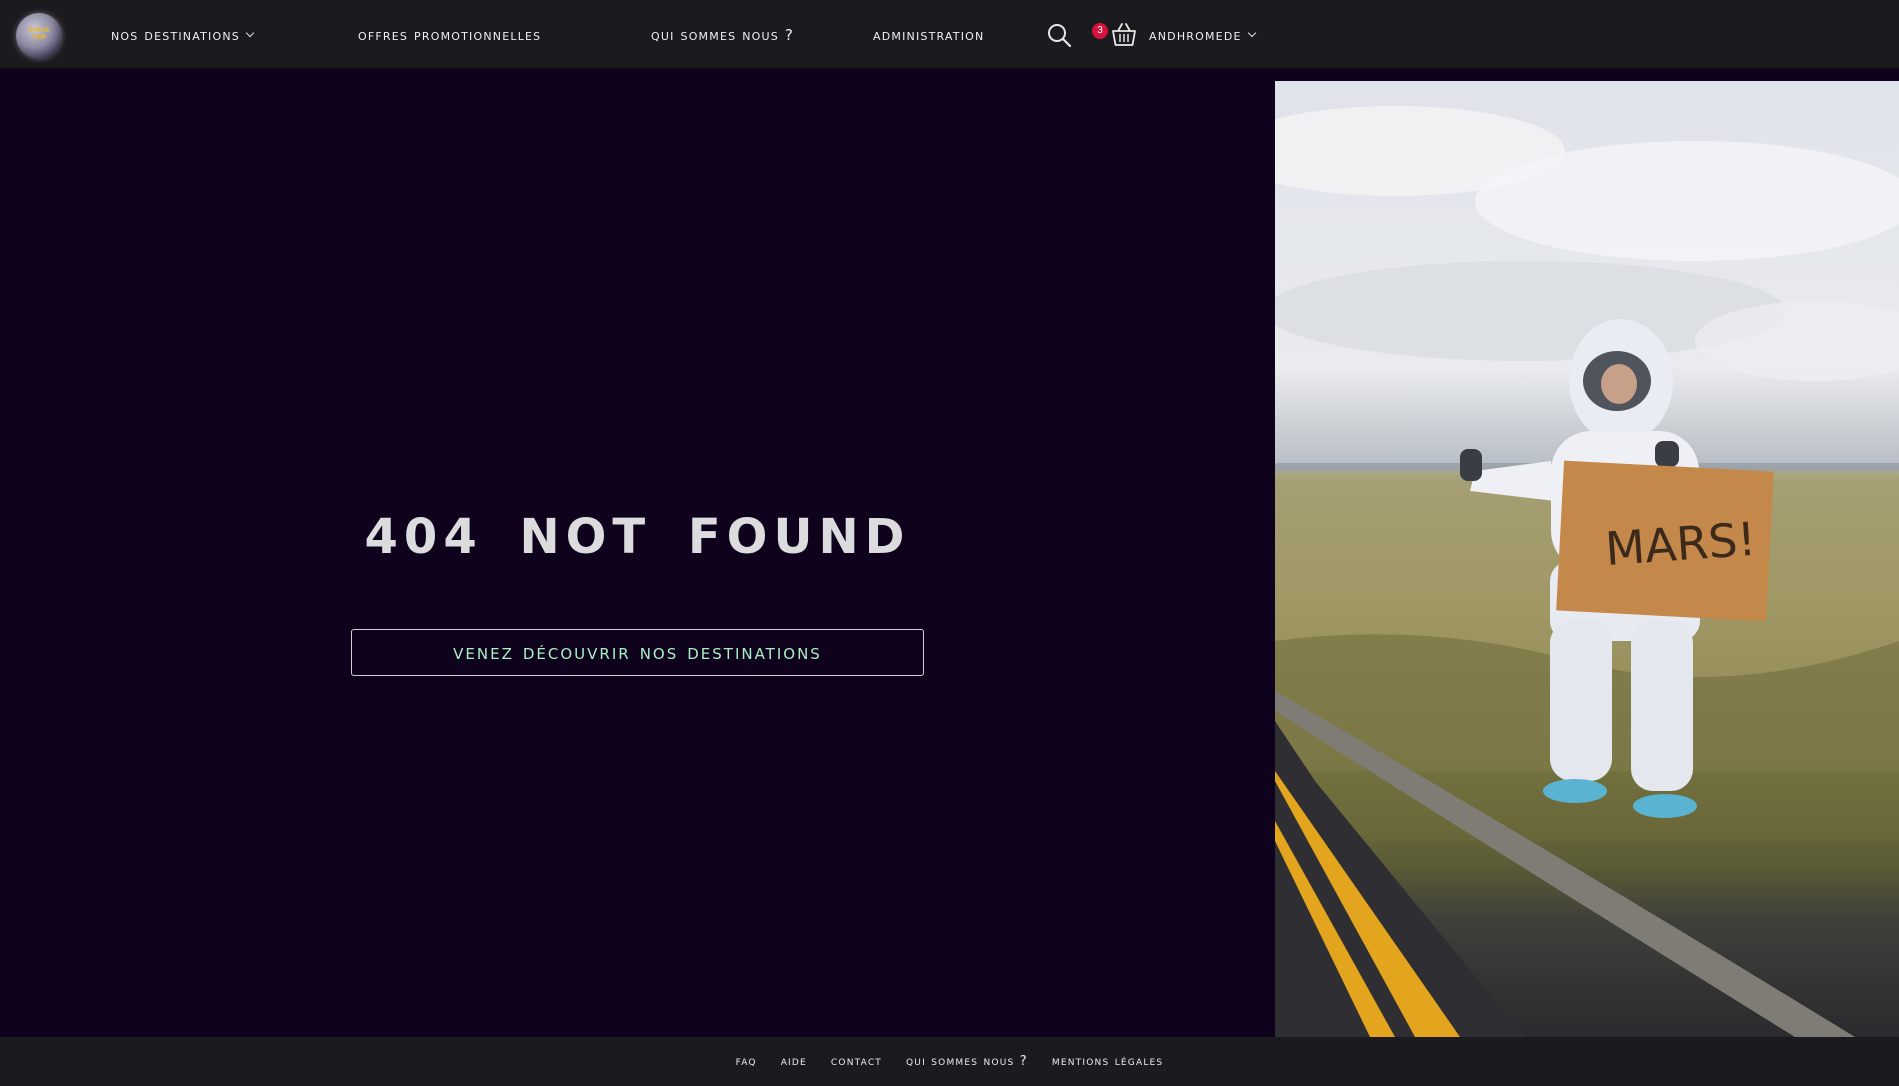 The image size is (1899, 1086). I want to click on logo-text: SPACE TRIP, so click(39, 34).